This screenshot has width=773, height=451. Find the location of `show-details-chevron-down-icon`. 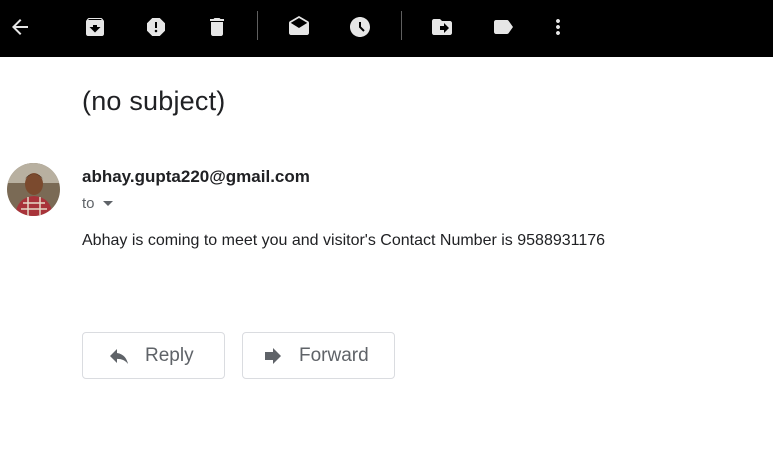

show-details-chevron-down-icon is located at coordinates (107, 203).